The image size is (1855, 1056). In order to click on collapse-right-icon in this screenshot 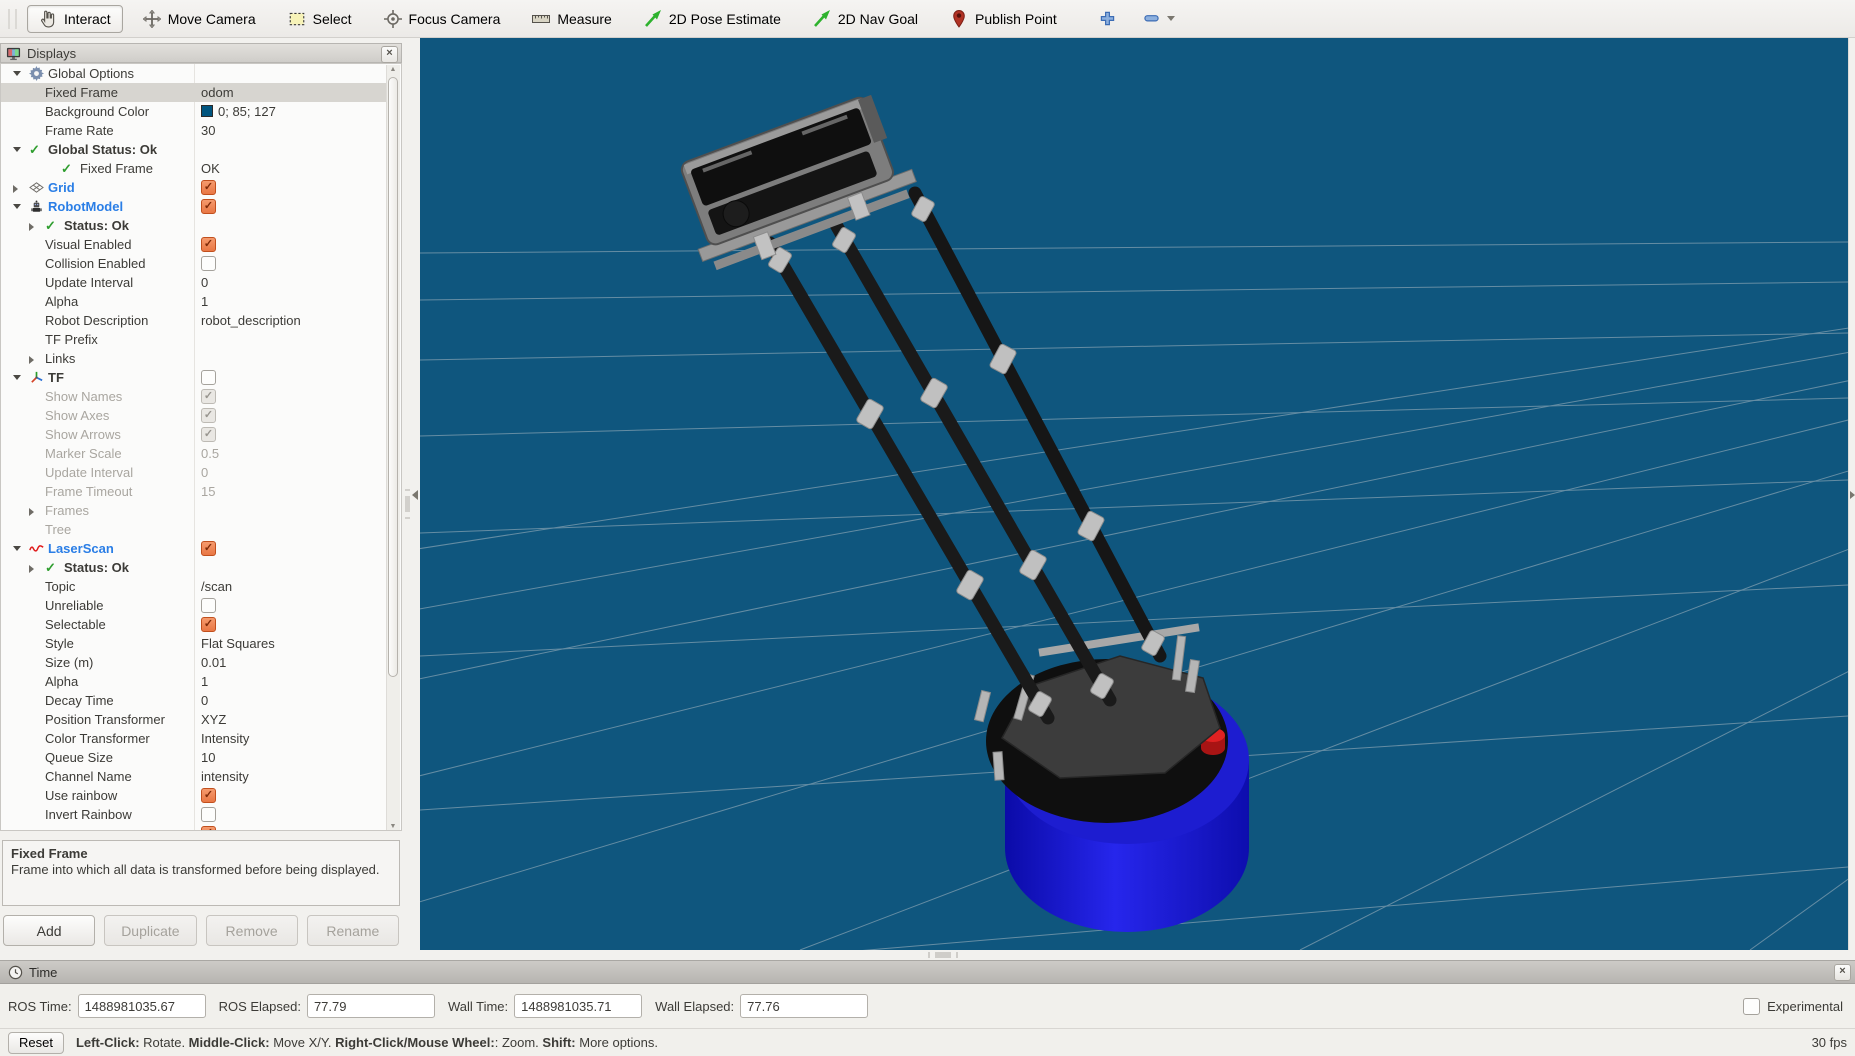, I will do `click(1852, 495)`.